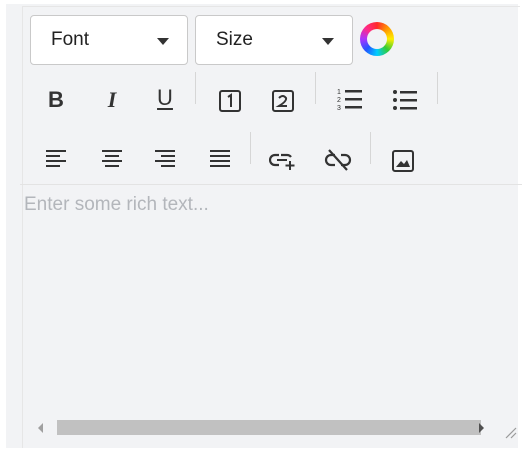  I want to click on svg-text: 1, so click(339, 92).